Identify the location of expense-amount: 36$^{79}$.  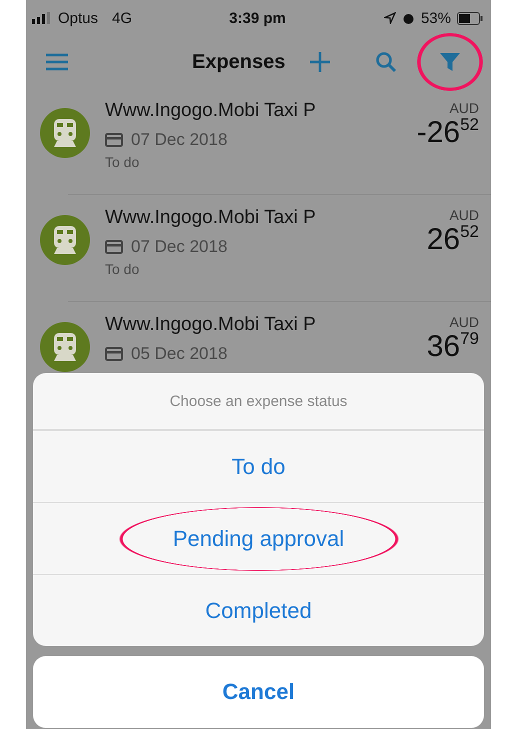
(452, 346).